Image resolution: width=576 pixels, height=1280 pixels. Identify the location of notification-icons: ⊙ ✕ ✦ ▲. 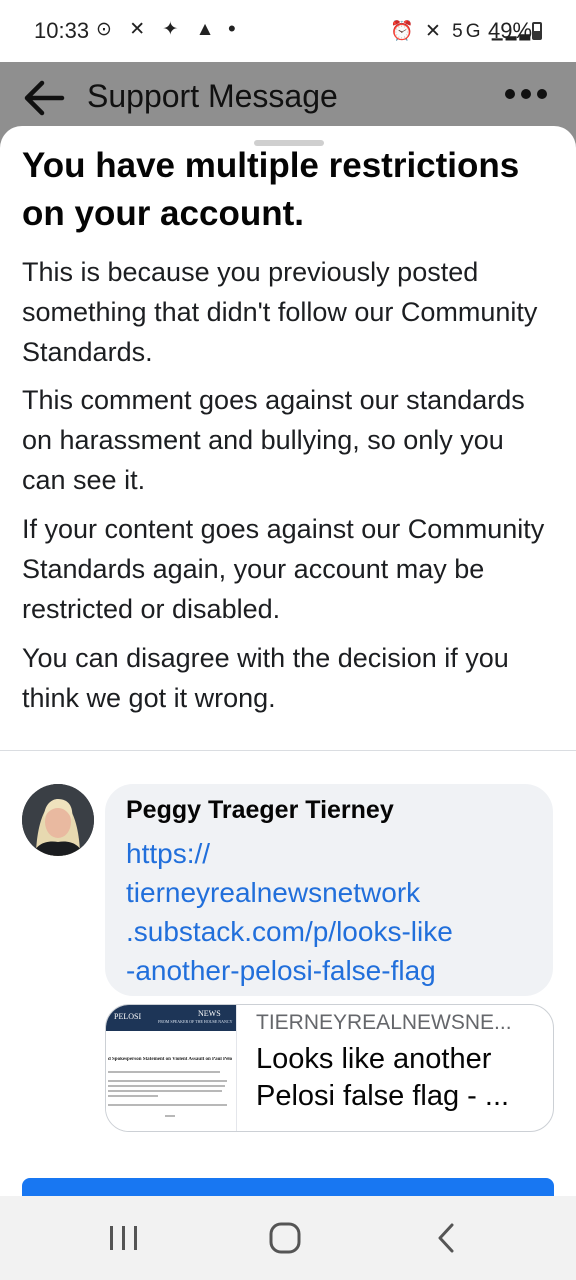
(158, 29).